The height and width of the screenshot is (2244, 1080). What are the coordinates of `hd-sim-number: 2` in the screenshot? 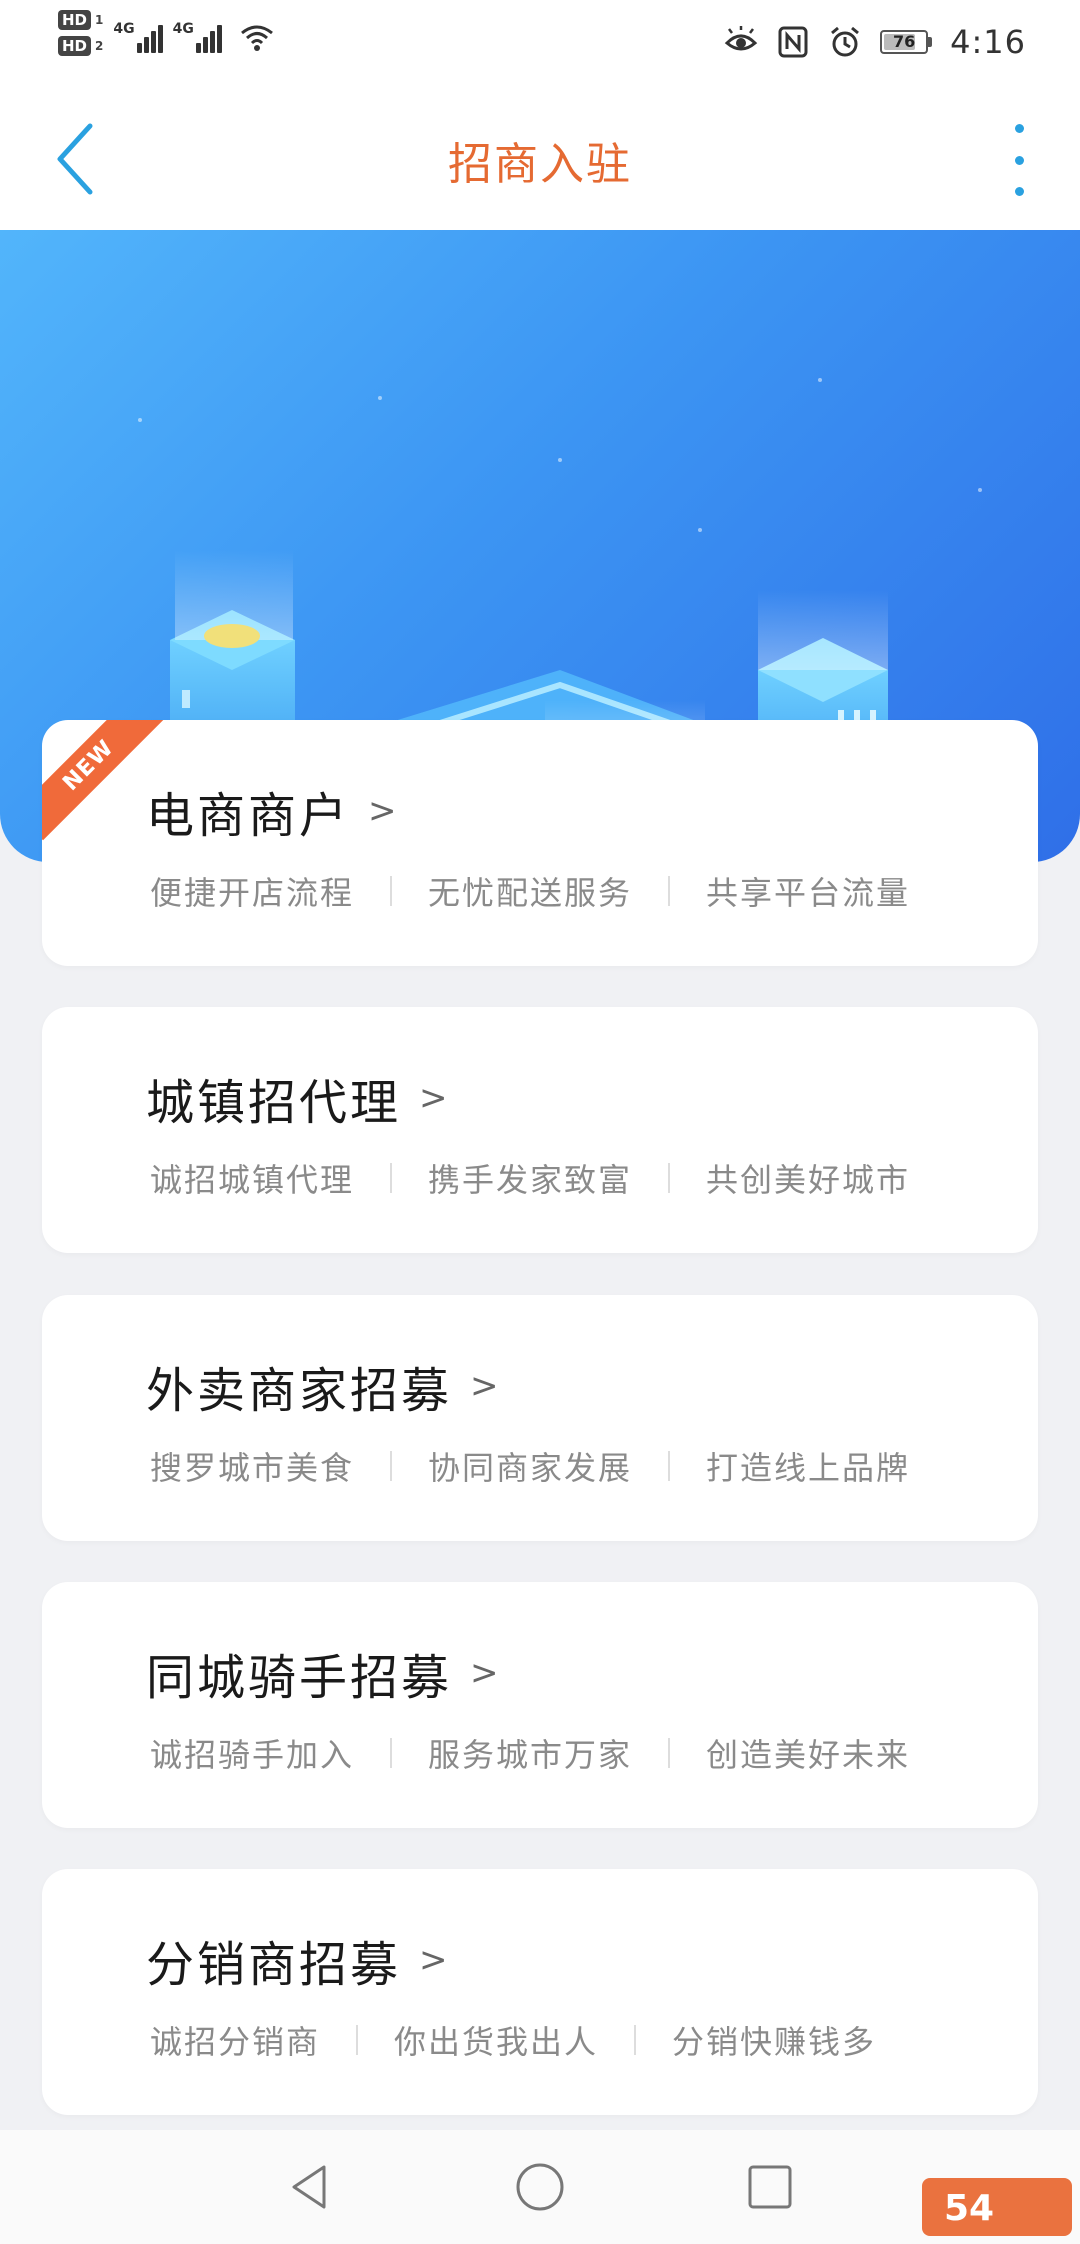 It's located at (99, 46).